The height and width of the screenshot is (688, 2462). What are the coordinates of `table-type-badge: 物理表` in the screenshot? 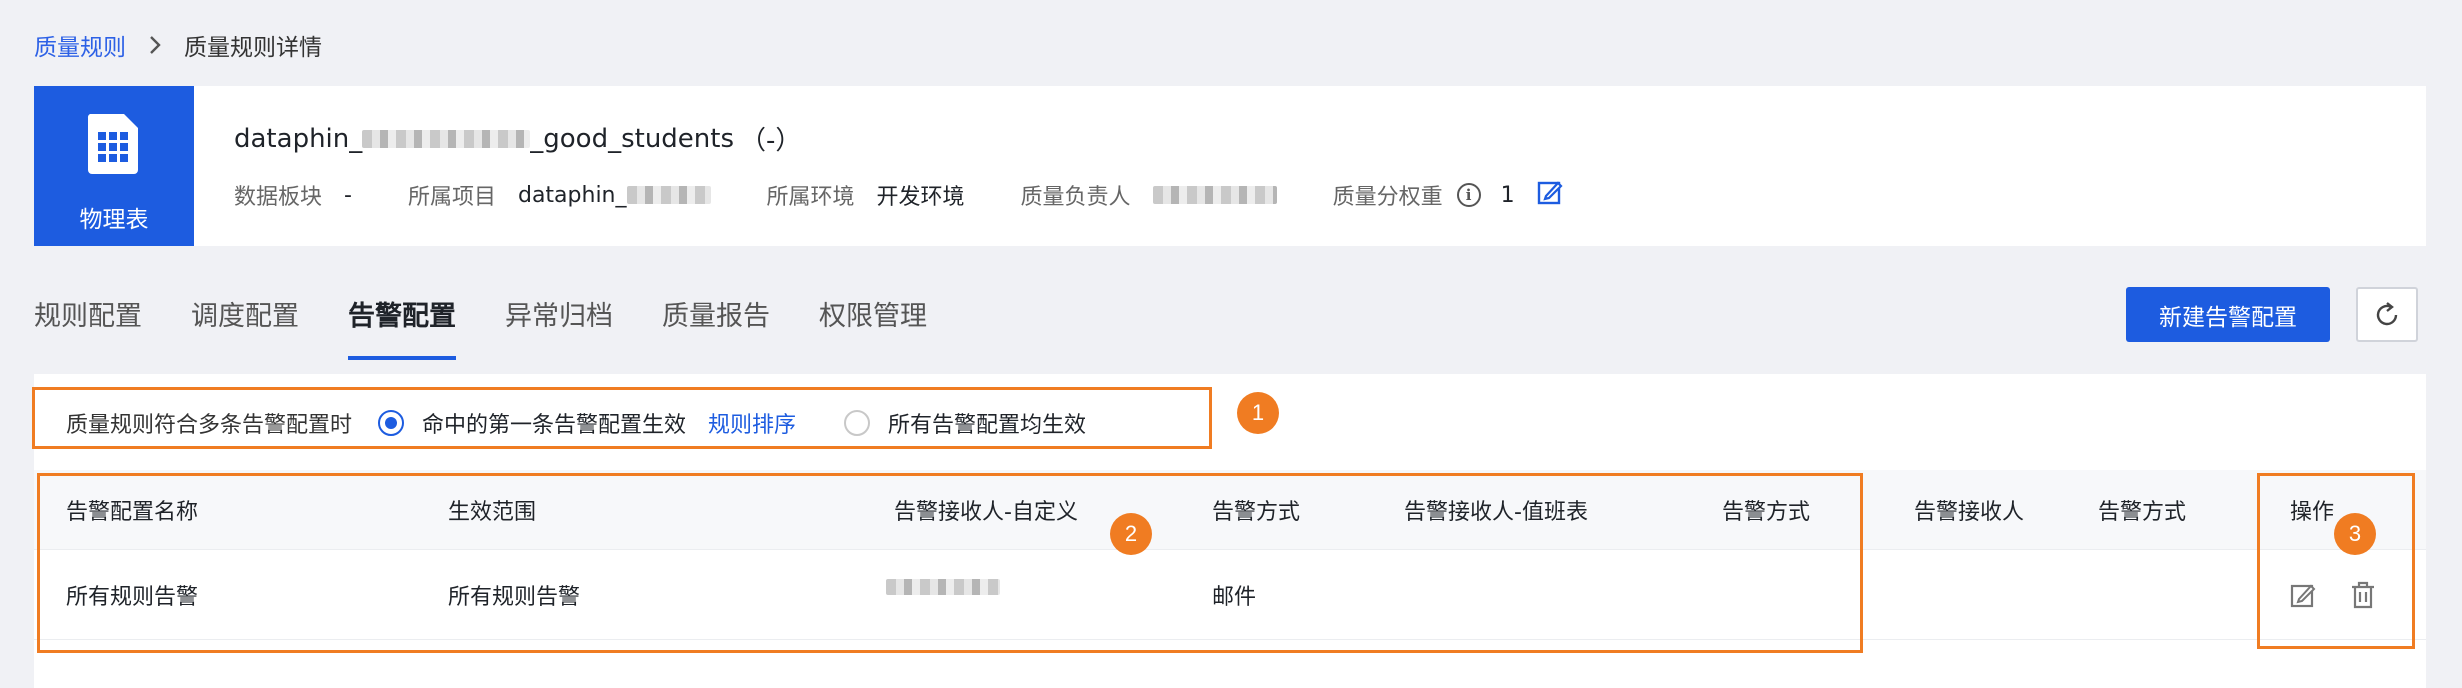 It's located at (114, 166).